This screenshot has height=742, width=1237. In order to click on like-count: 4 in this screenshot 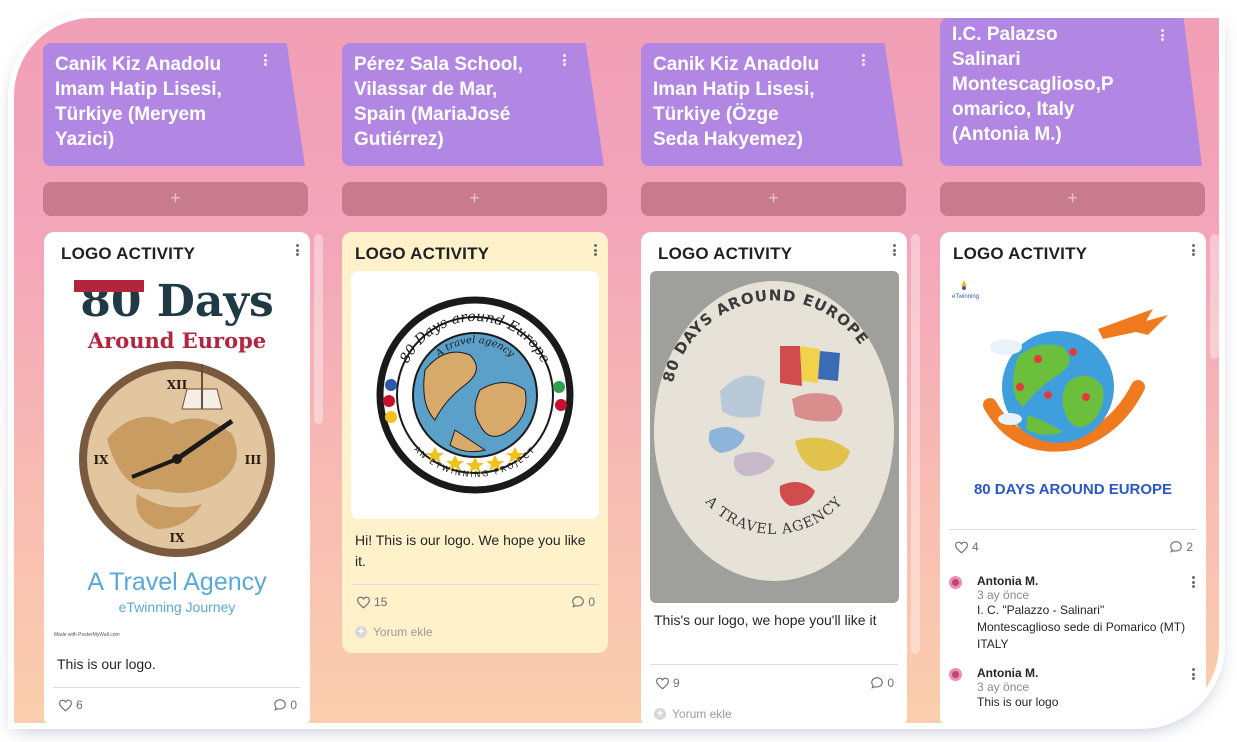, I will do `click(975, 547)`.